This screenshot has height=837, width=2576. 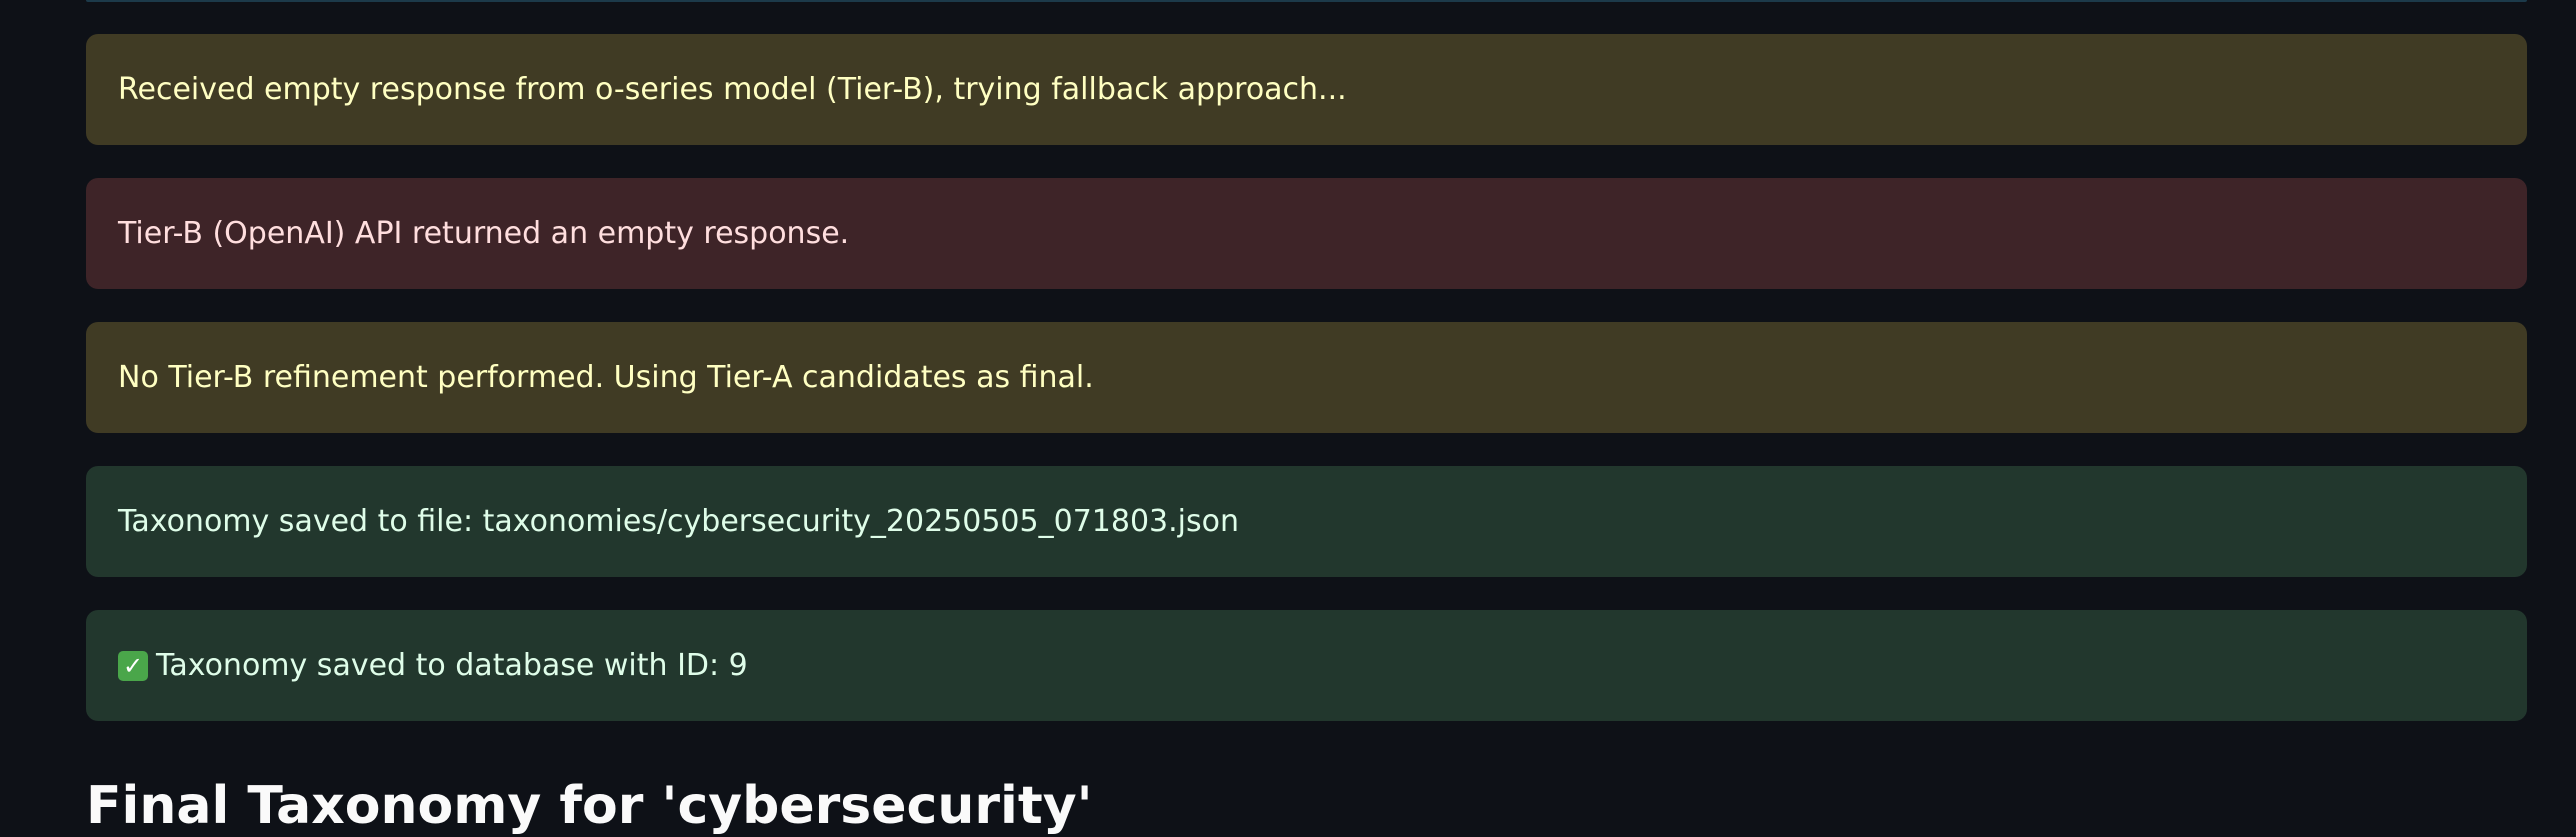 What do you see at coordinates (452, 665) in the screenshot?
I see `alert-text: Taxonomy saved to database with ID: 9` at bounding box center [452, 665].